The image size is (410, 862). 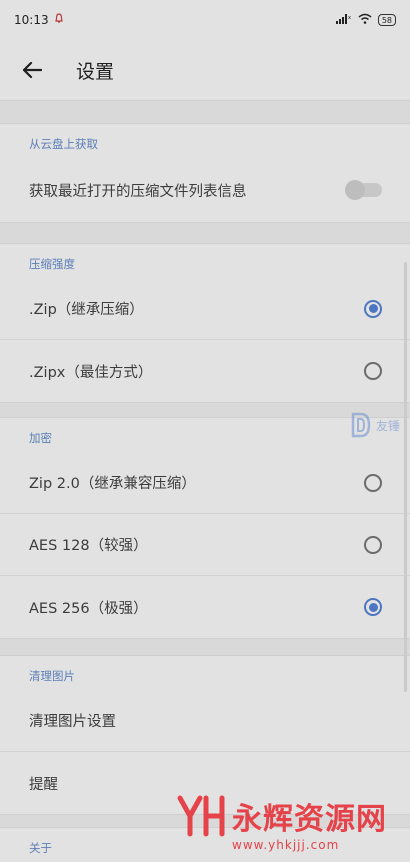 What do you see at coordinates (405, 477) in the screenshot?
I see `scrollbar` at bounding box center [405, 477].